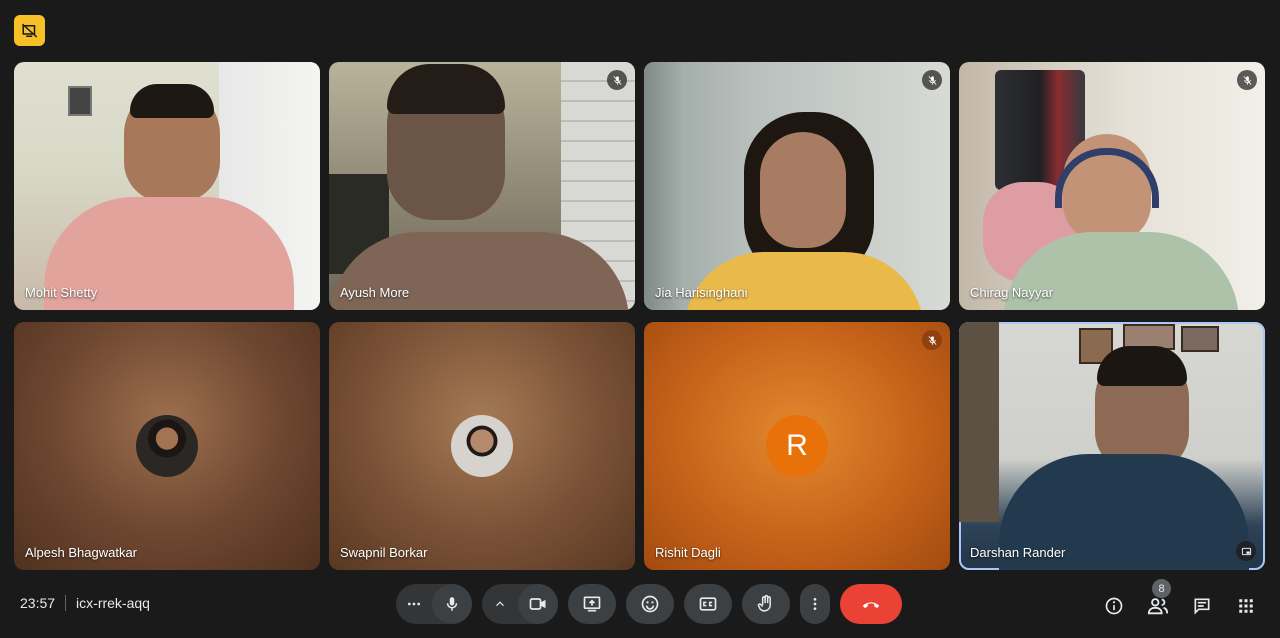 This screenshot has height=638, width=1280. What do you see at coordinates (815, 604) in the screenshot?
I see `vertical-more-icon` at bounding box center [815, 604].